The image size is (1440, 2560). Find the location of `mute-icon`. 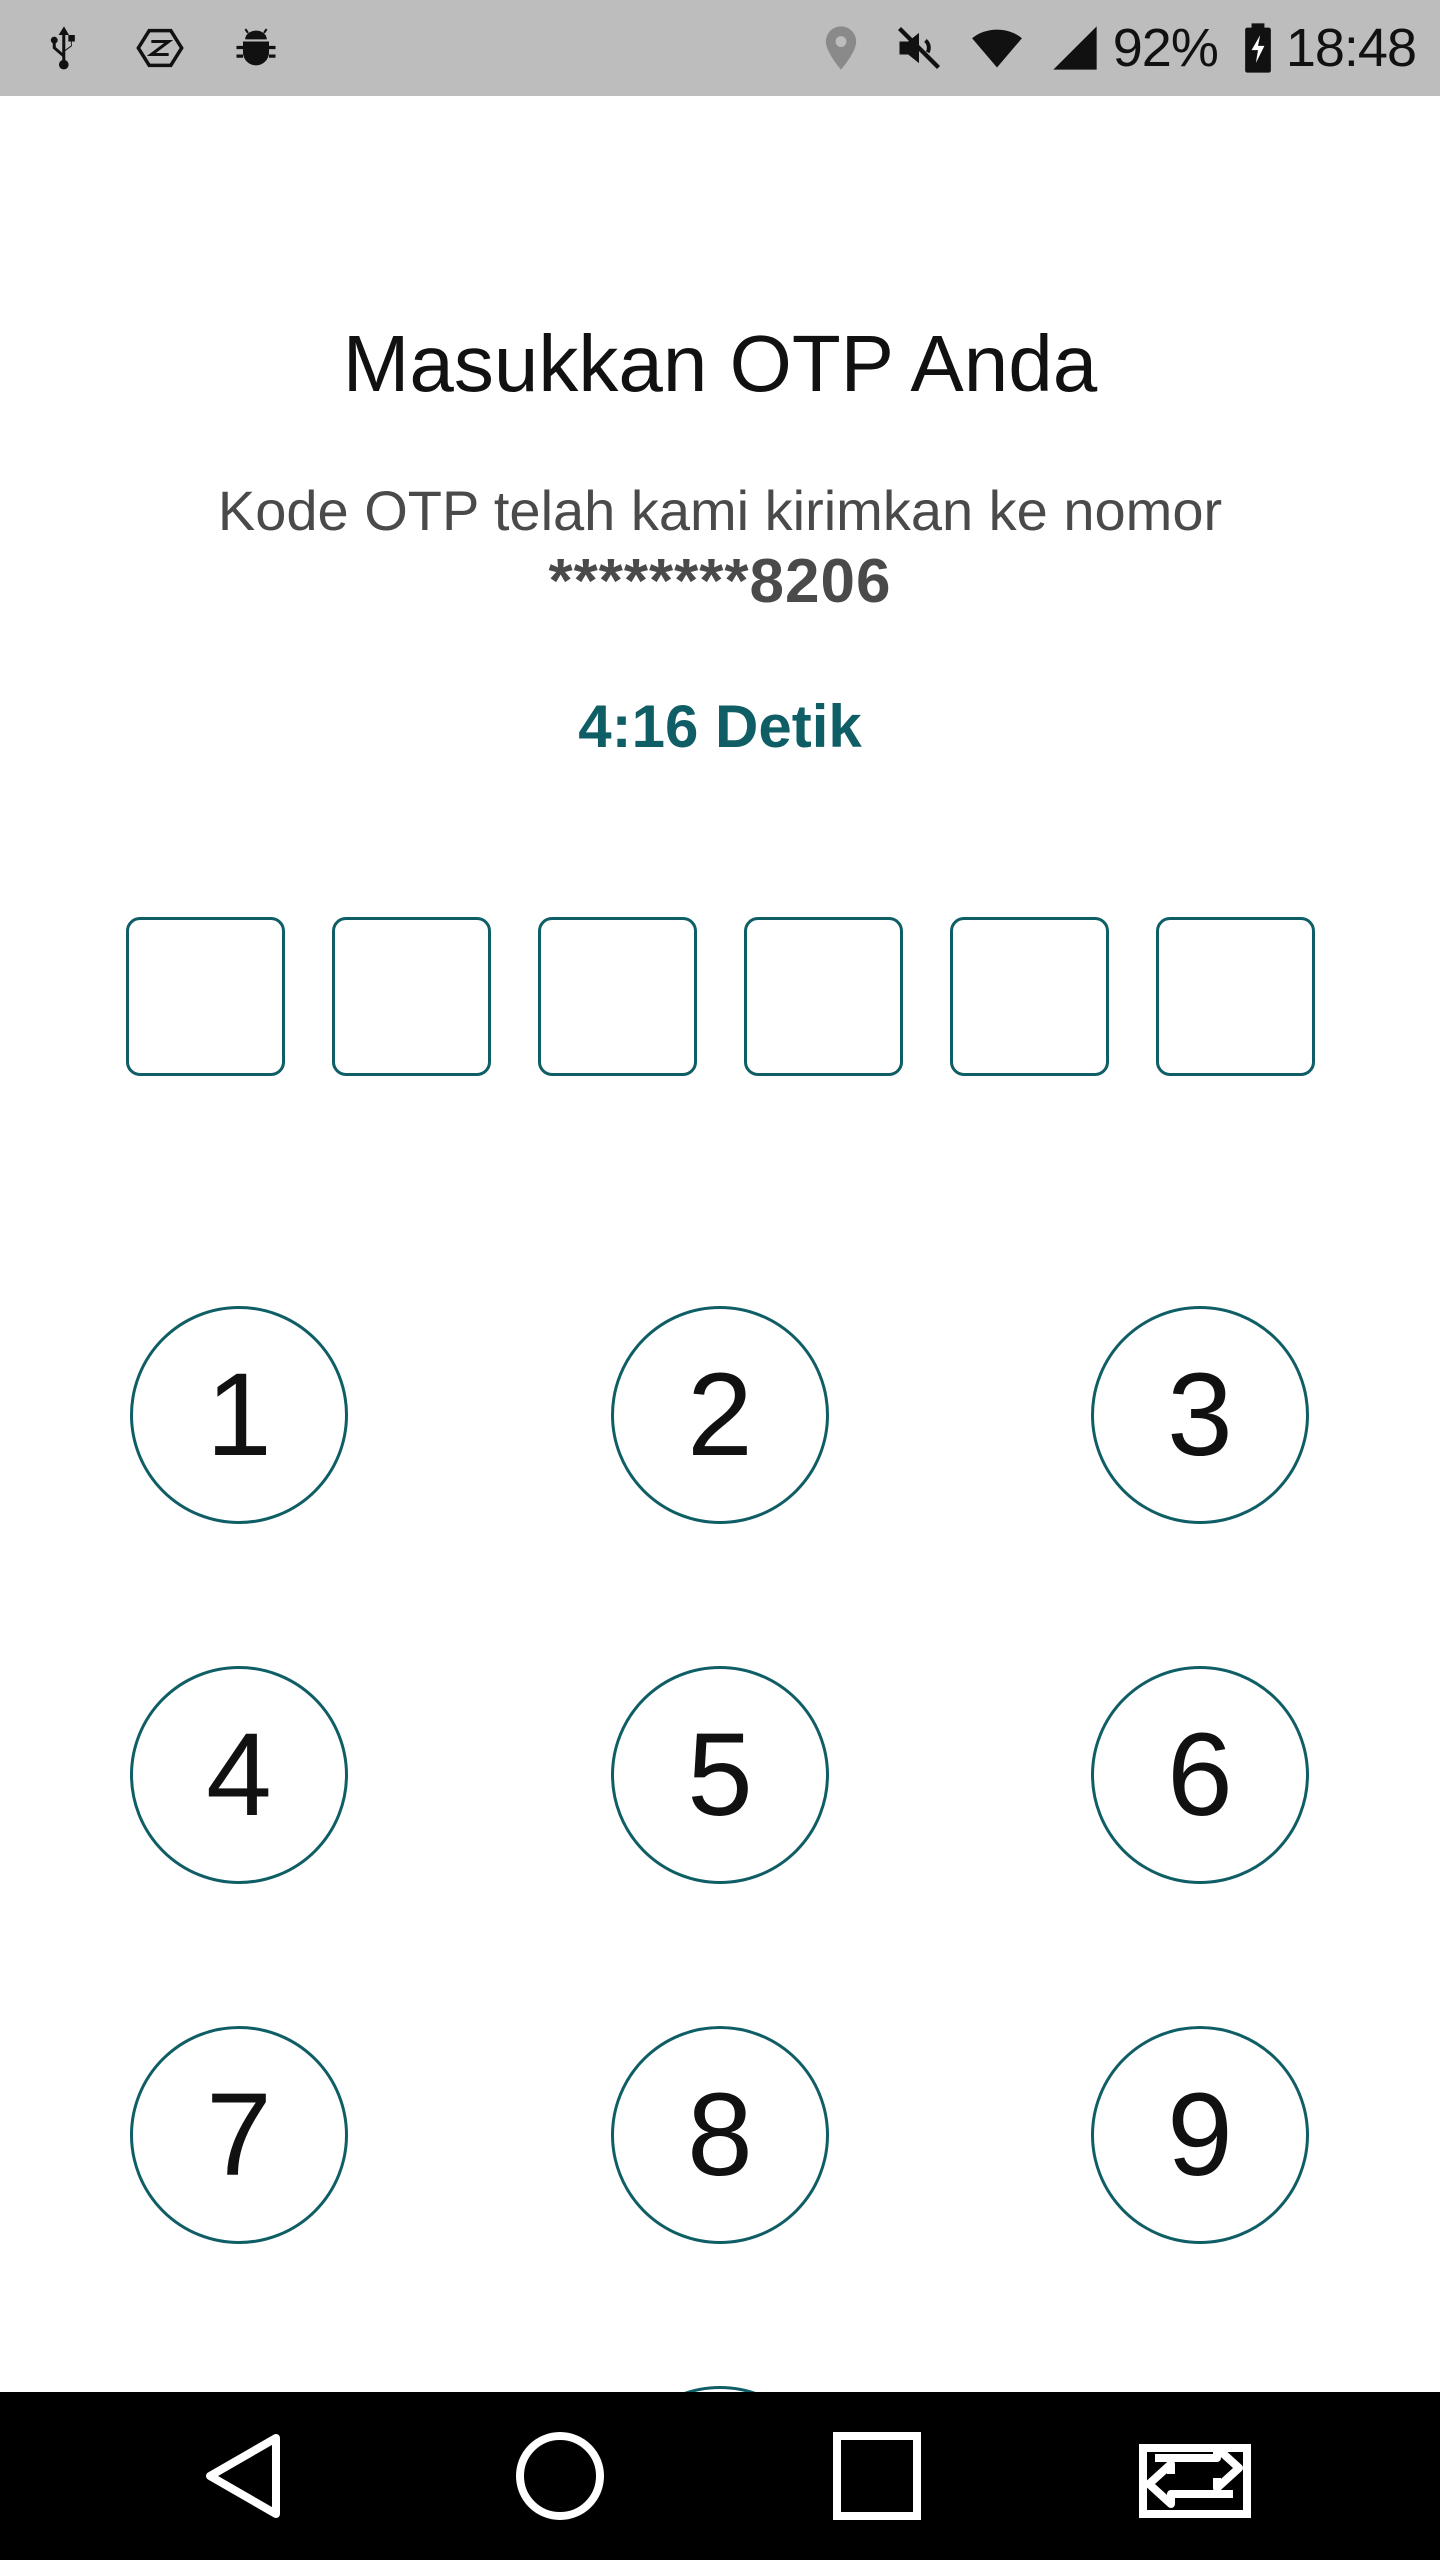

mute-icon is located at coordinates (919, 48).